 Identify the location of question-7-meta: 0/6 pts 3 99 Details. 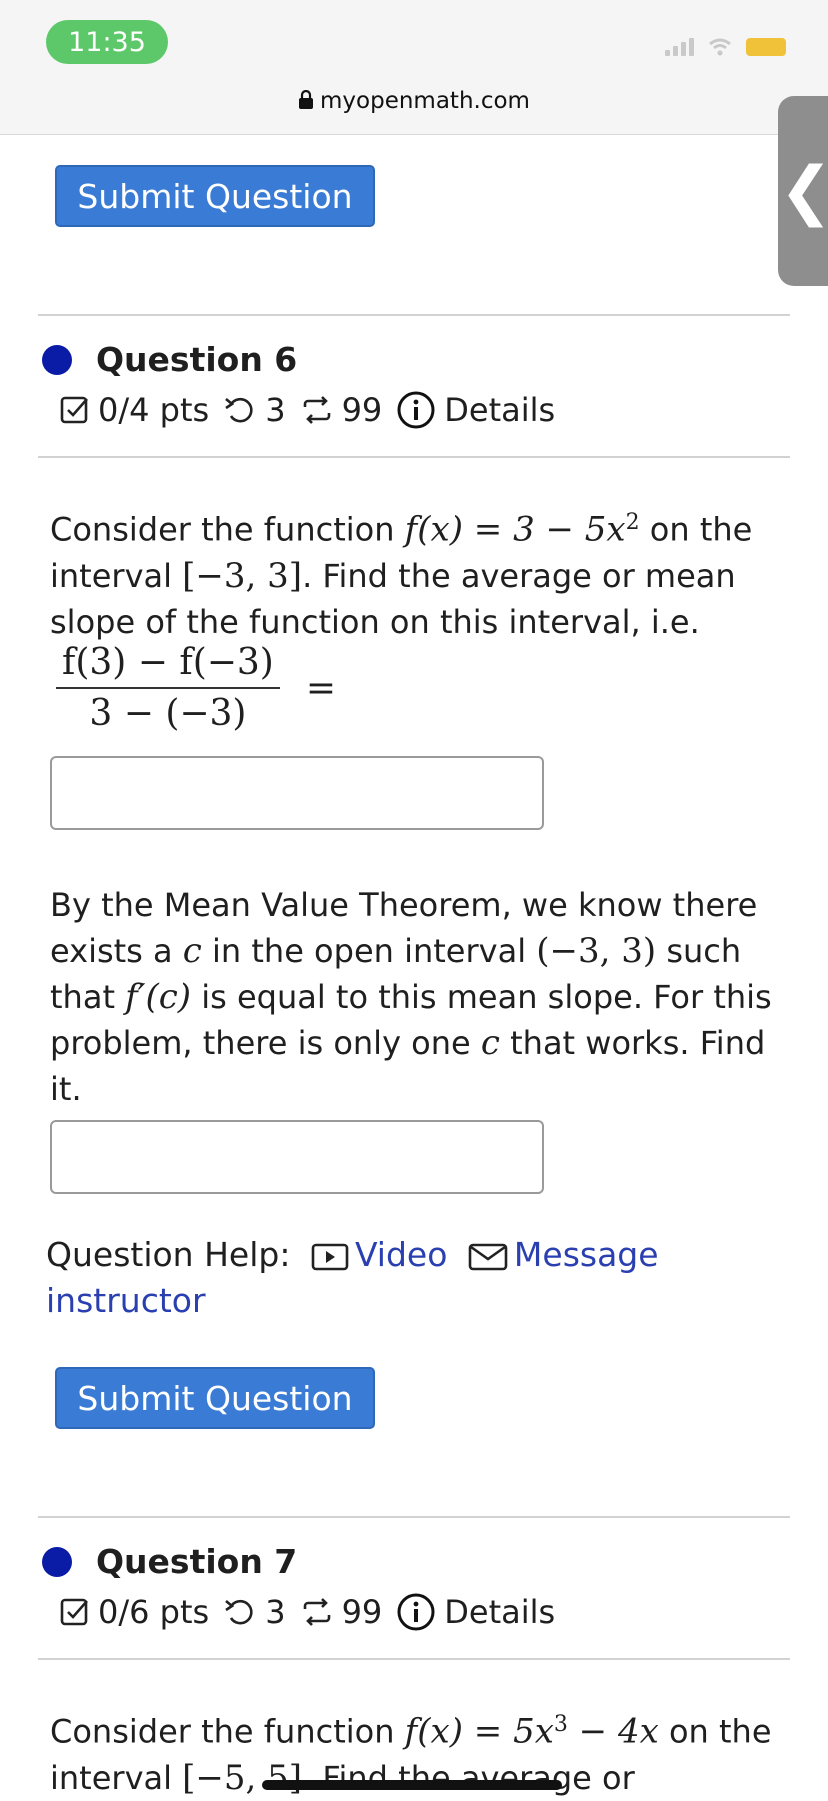
(314, 1612).